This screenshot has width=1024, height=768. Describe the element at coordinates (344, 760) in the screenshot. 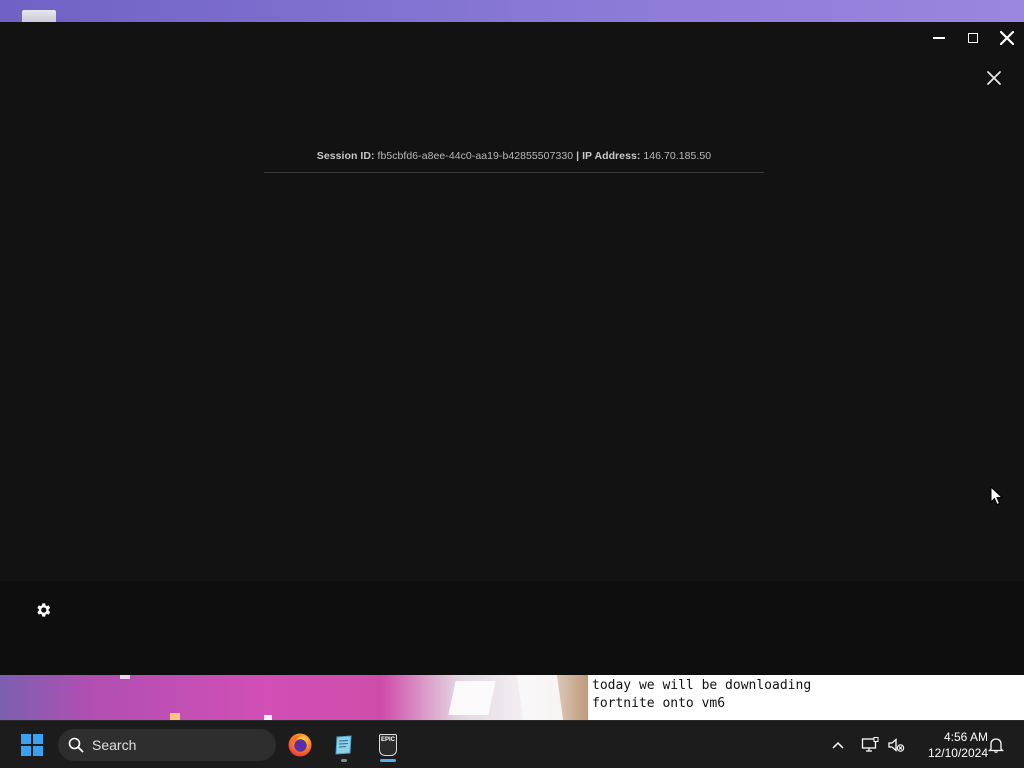

I see `taskbar-indicator` at that location.